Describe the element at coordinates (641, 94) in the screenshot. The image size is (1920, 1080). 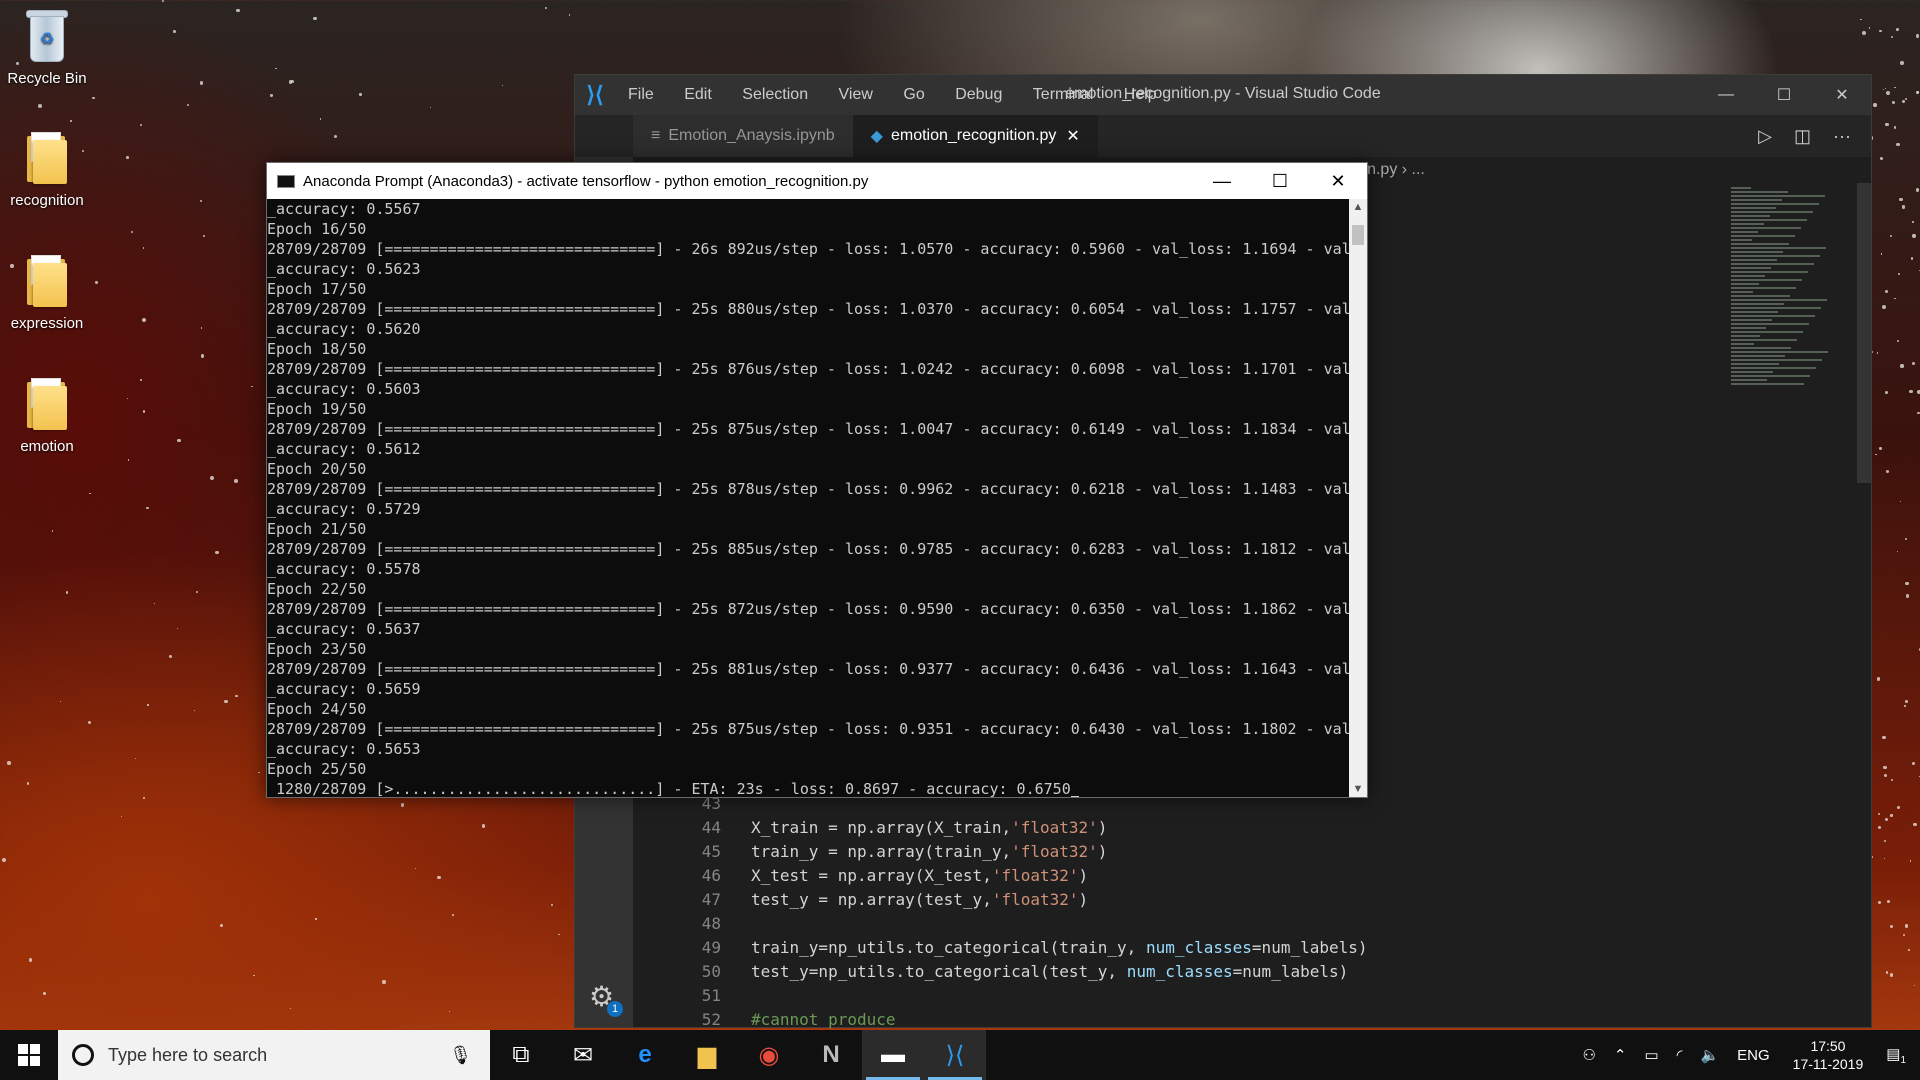
I see `menu-file: File` at that location.